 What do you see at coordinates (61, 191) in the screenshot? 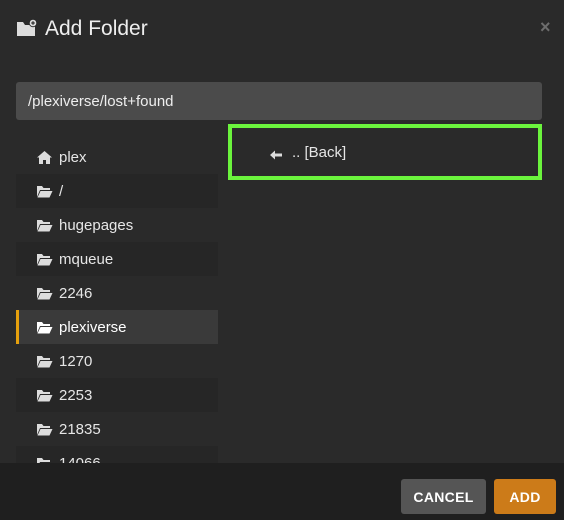
I see `sidebar-item-label: /` at bounding box center [61, 191].